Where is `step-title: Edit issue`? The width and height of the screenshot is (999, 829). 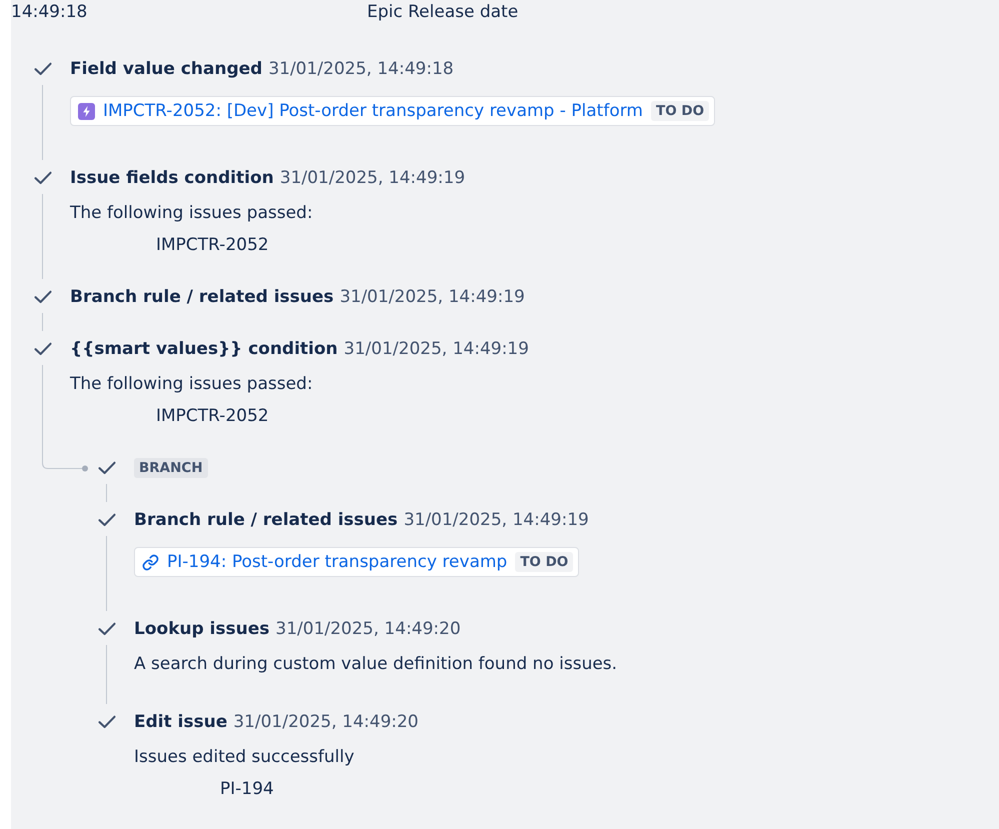 step-title: Edit issue is located at coordinates (181, 722).